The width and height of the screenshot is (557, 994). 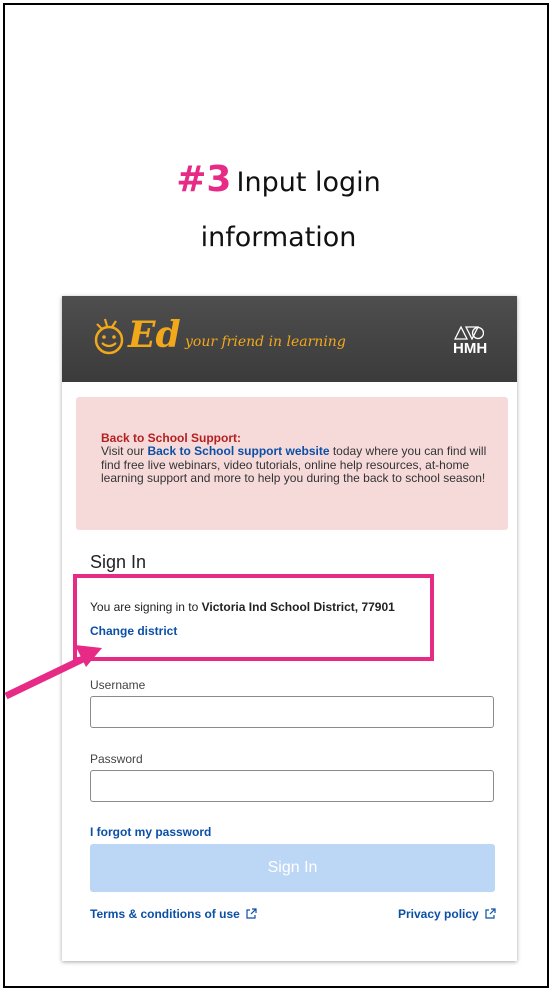 I want to click on alert-title: Back to School Support:, so click(x=171, y=438).